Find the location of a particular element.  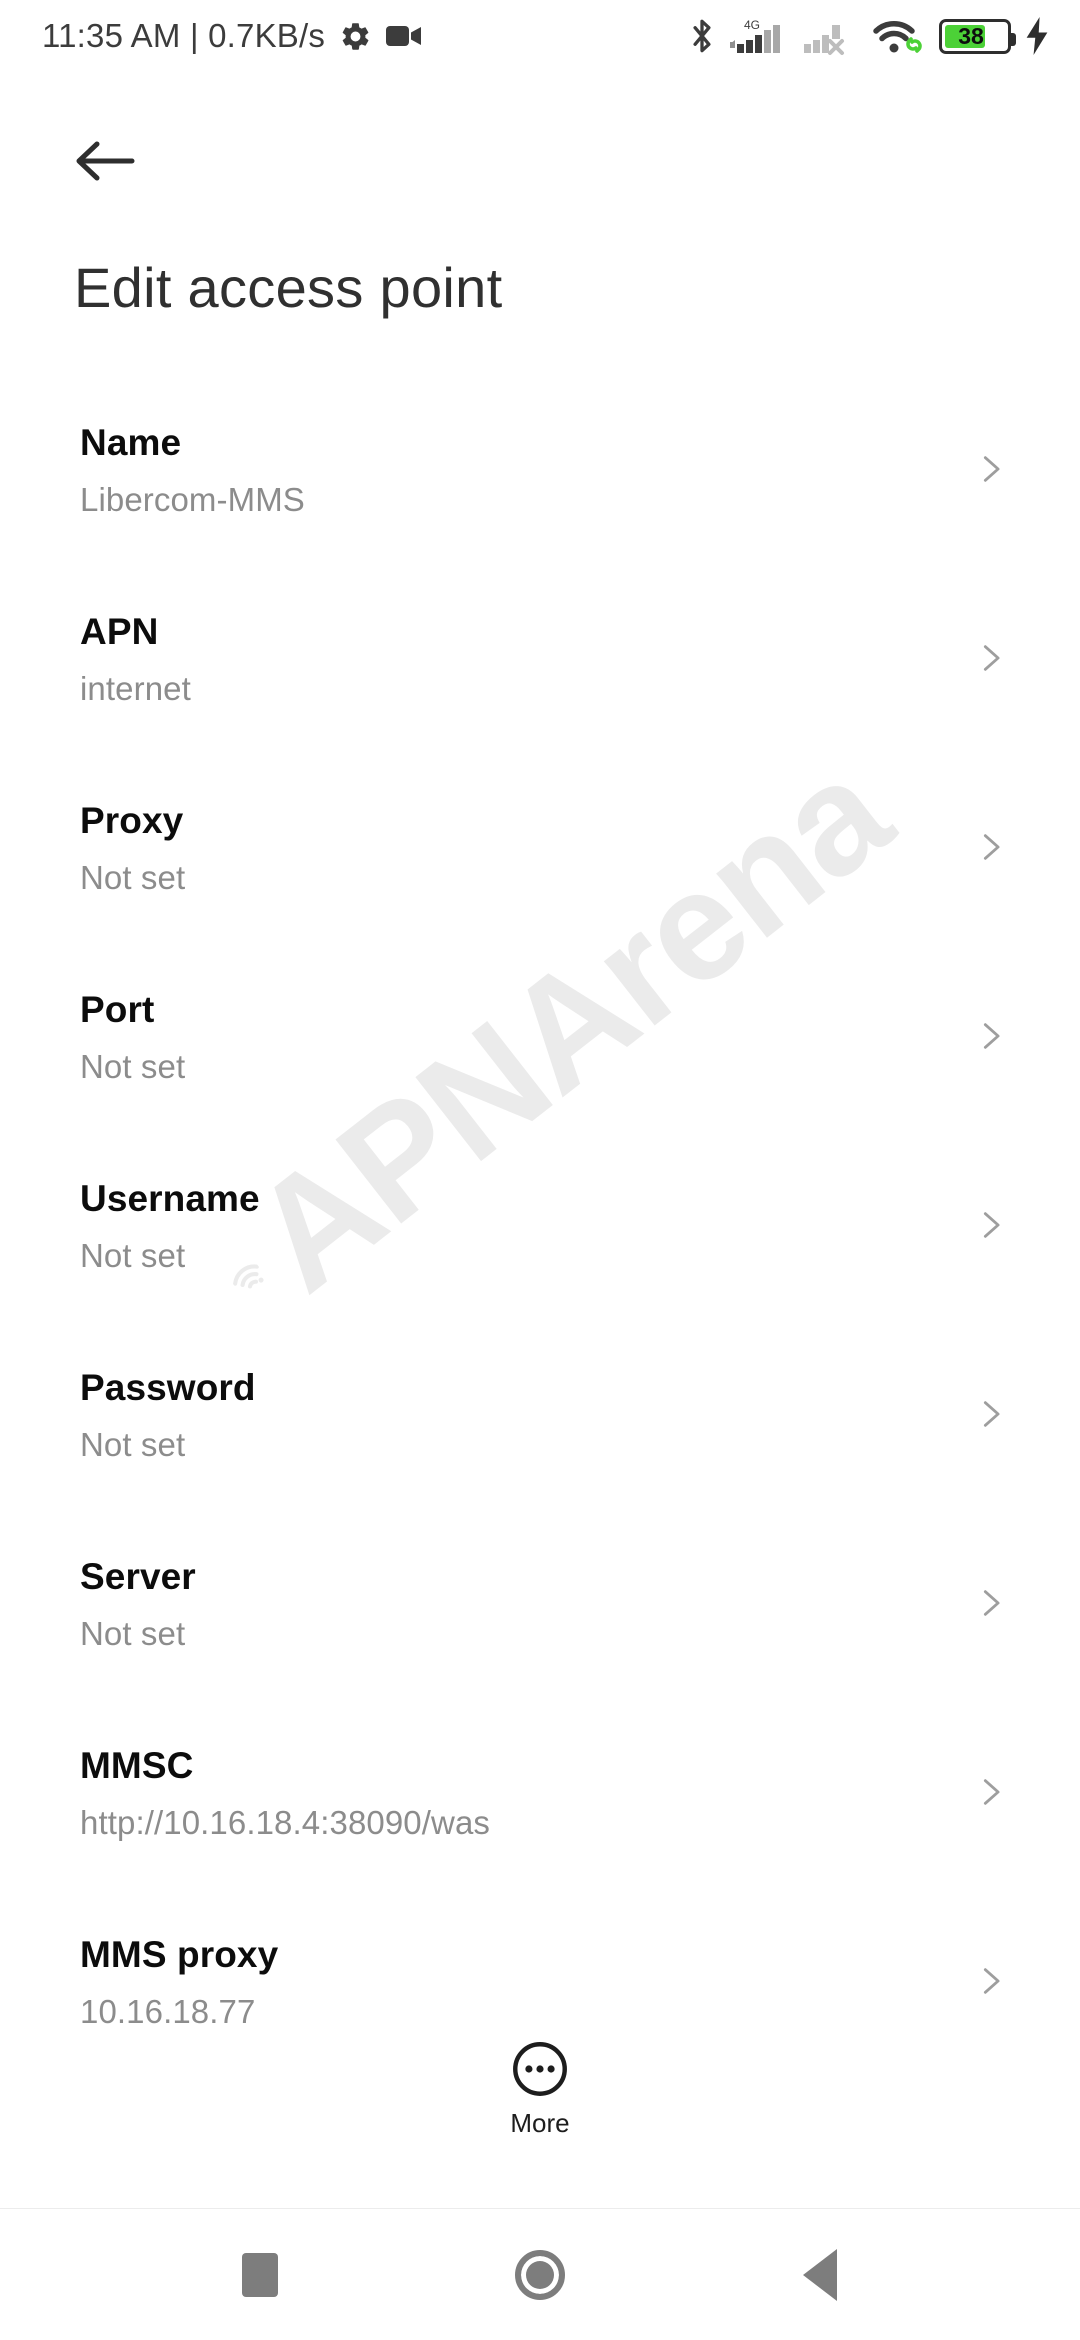

page-title: Edit access point is located at coordinates (288, 287).